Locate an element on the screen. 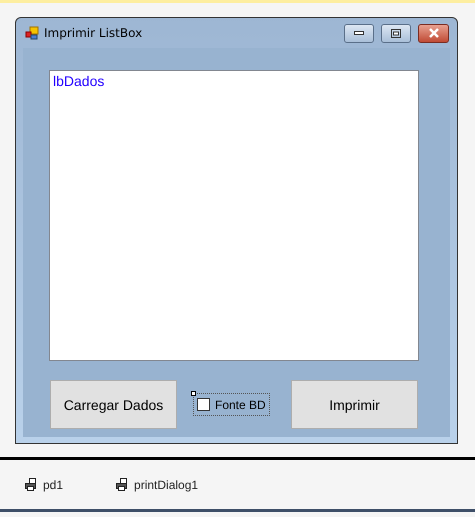 Image resolution: width=475 pixels, height=517 pixels. minimize-button is located at coordinates (359, 33).